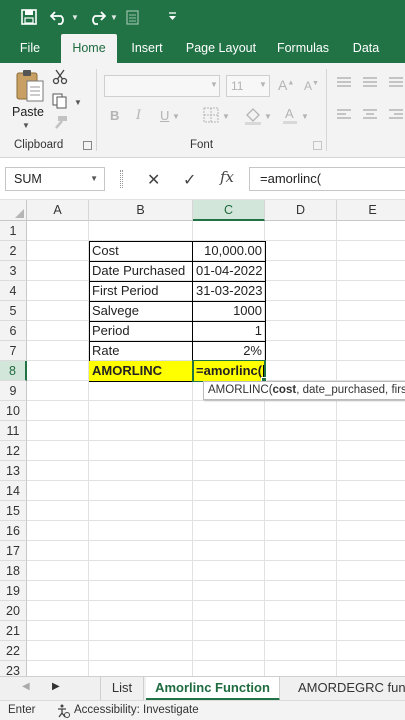 This screenshot has height=720, width=405. Describe the element at coordinates (263, 84) in the screenshot. I see `font-size-dropdown-icon: ▼` at that location.